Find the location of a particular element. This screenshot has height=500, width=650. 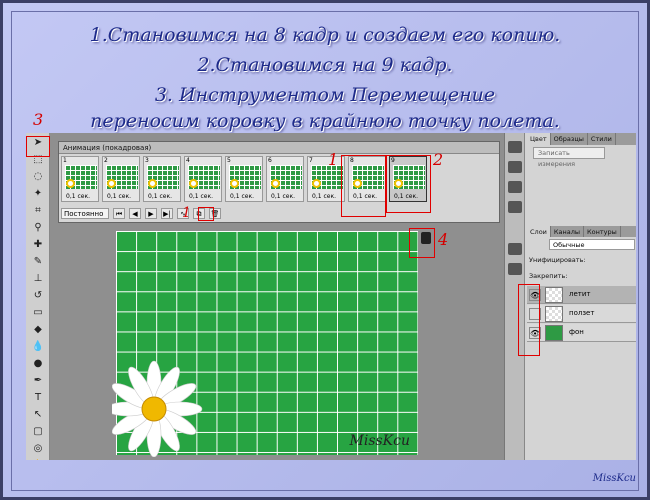

step-4-marker: 4 is located at coordinates (443, 239).